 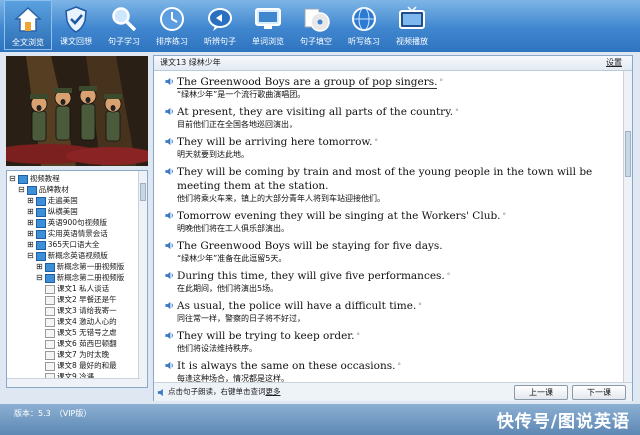 I want to click on lesson-header: 课文13 绿林少年 设置, so click(x=393, y=63).